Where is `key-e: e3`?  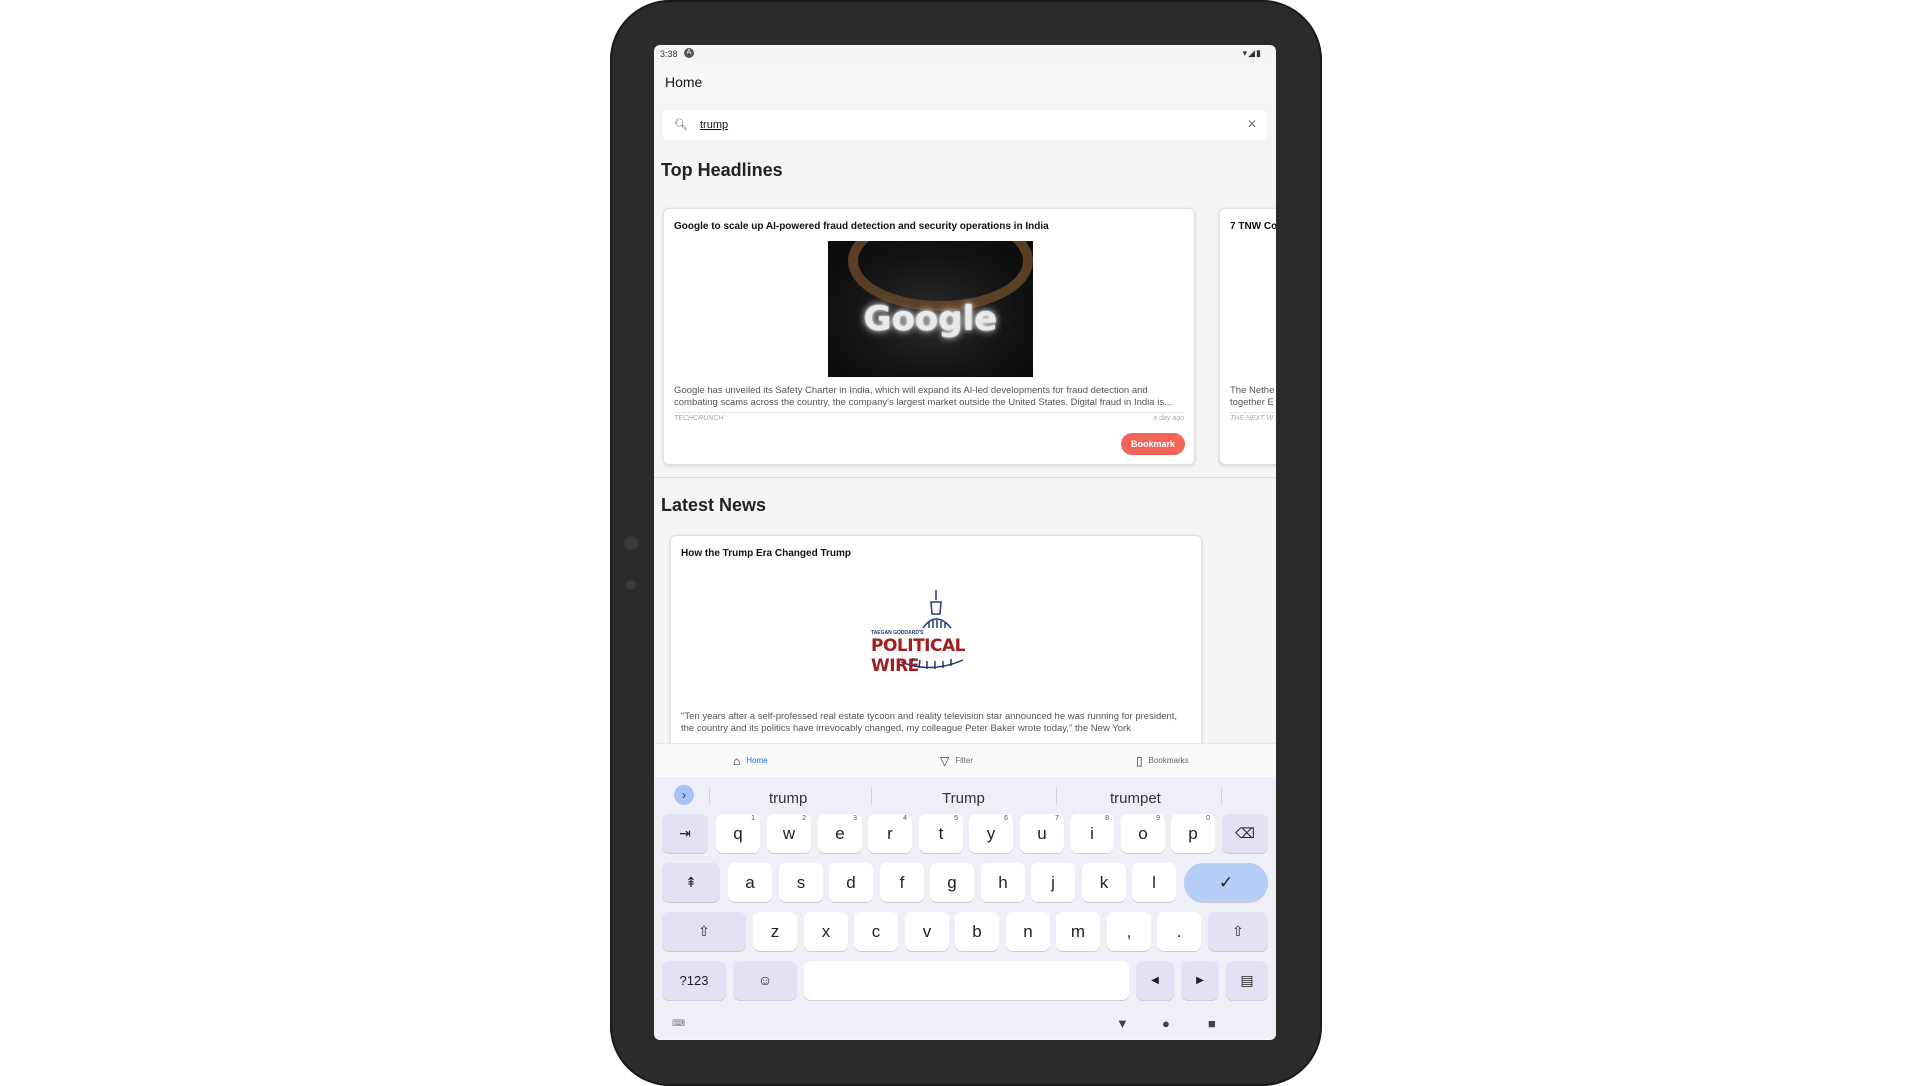 key-e: e3 is located at coordinates (840, 833).